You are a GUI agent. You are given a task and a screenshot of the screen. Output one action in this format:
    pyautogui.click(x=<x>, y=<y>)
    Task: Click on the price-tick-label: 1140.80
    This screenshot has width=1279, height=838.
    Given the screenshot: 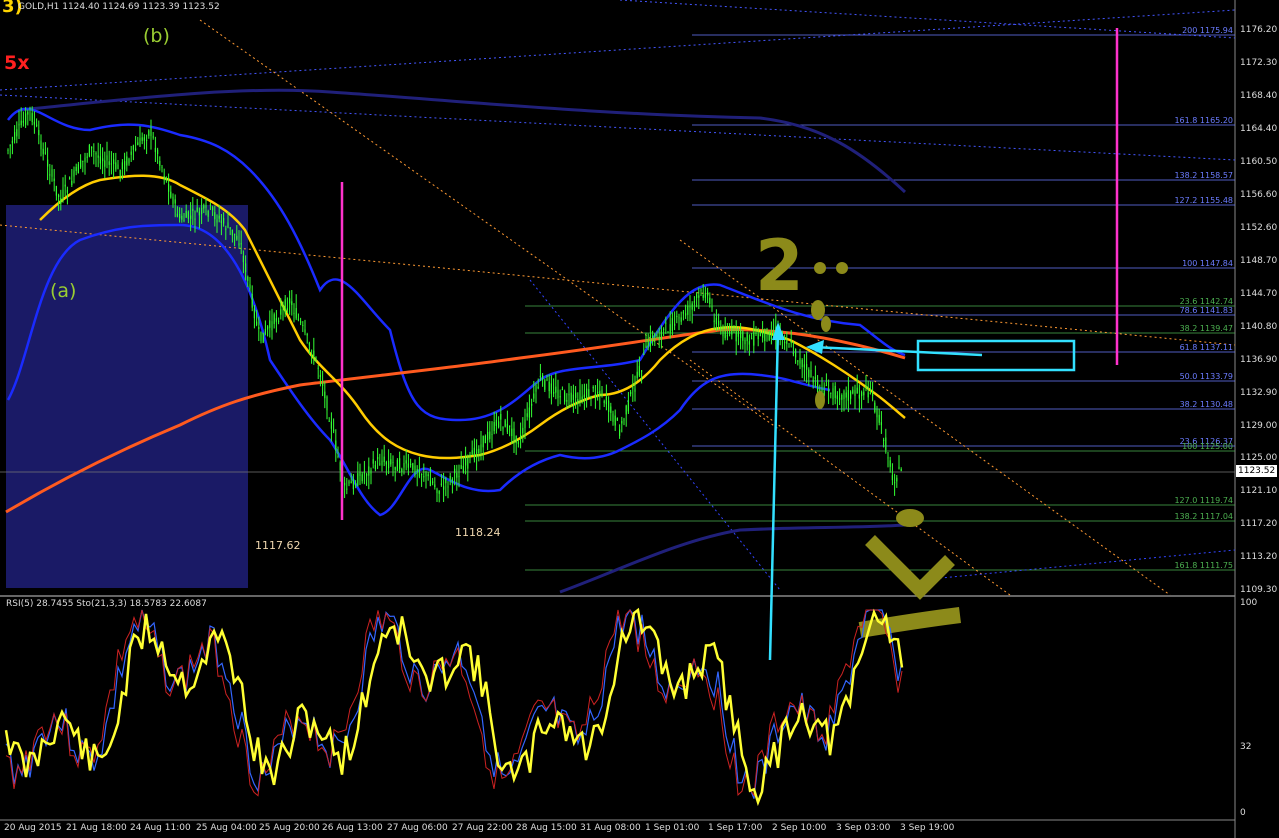 What is the action you would take?
    pyautogui.click(x=1259, y=327)
    